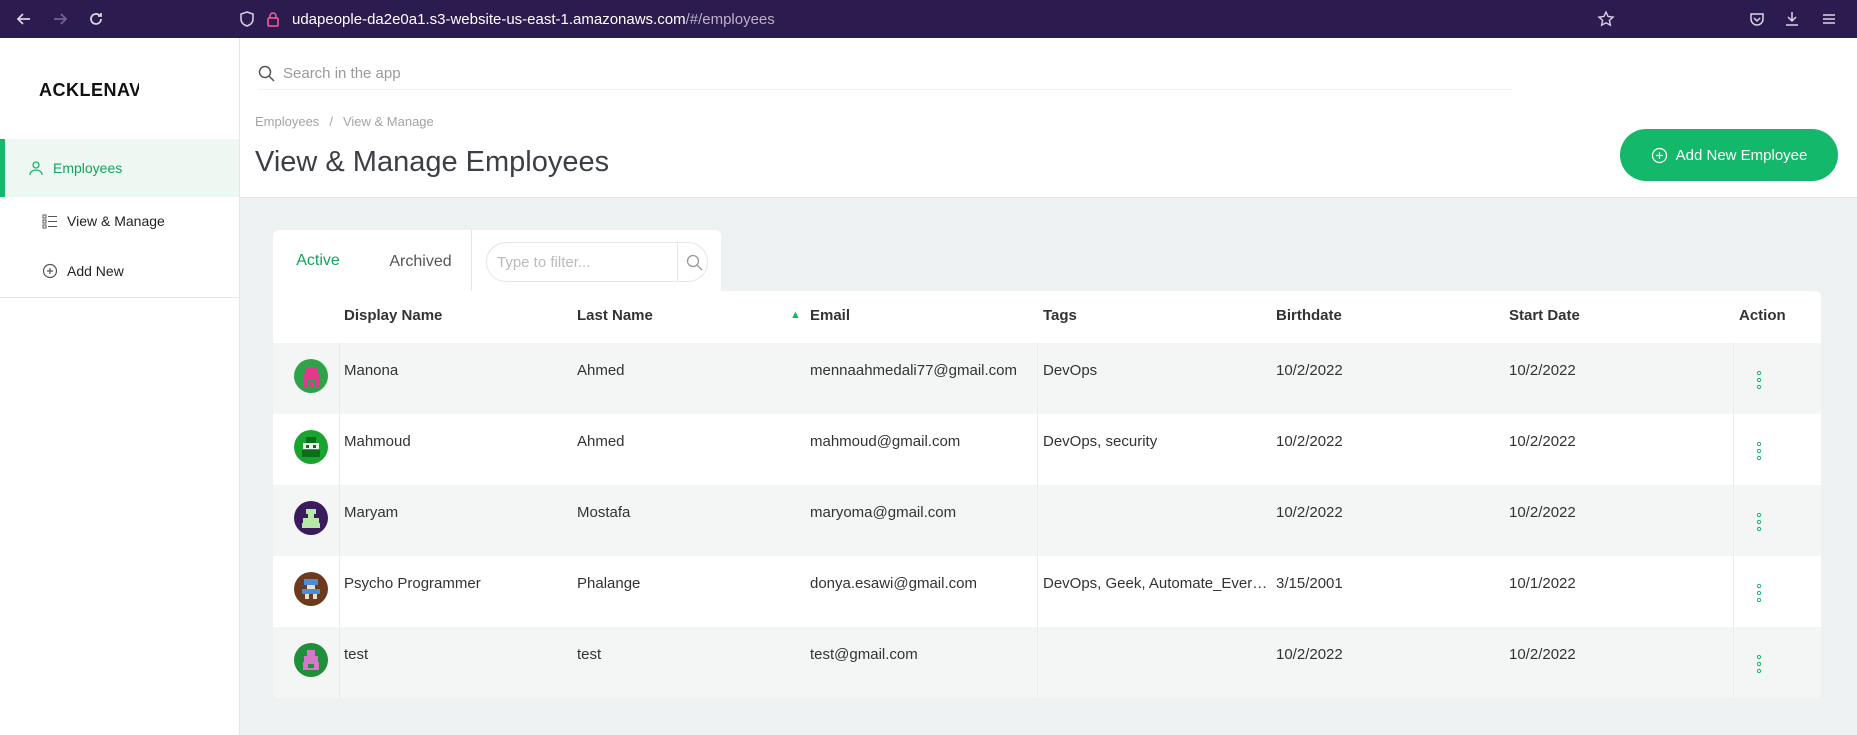 This screenshot has width=1857, height=735. Describe the element at coordinates (1070, 370) in the screenshot. I see `cell-tags: DevOps` at that location.